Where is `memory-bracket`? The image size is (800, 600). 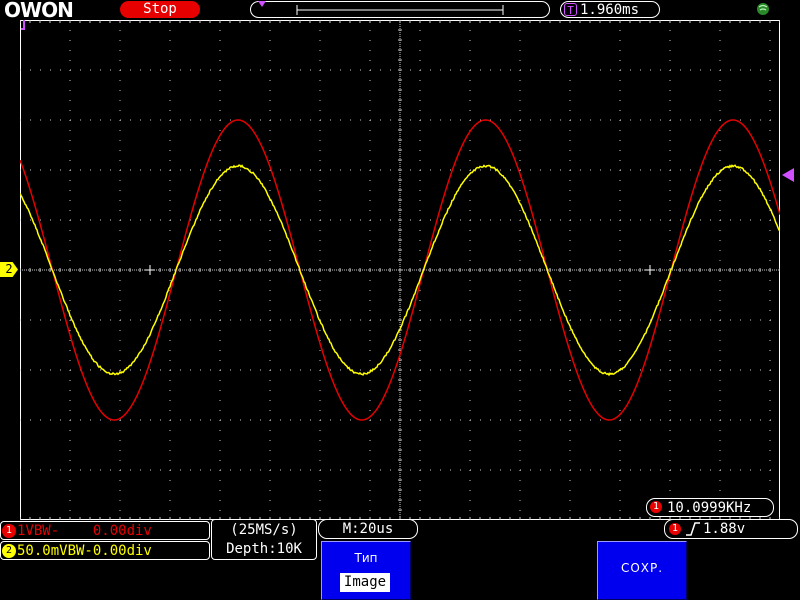 memory-bracket is located at coordinates (401, 10).